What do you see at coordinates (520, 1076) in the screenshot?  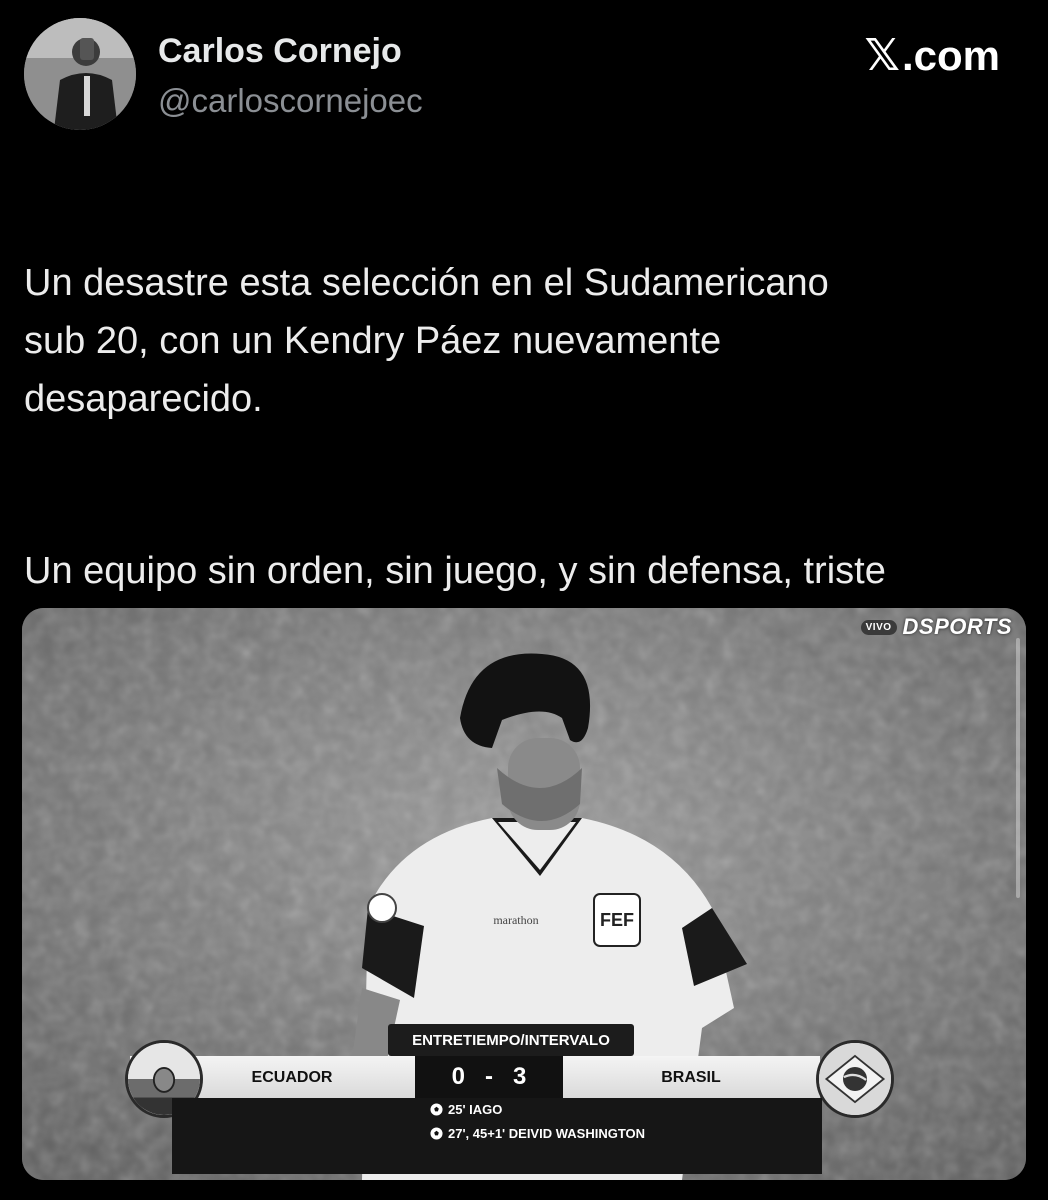 I see `away-score: 3` at bounding box center [520, 1076].